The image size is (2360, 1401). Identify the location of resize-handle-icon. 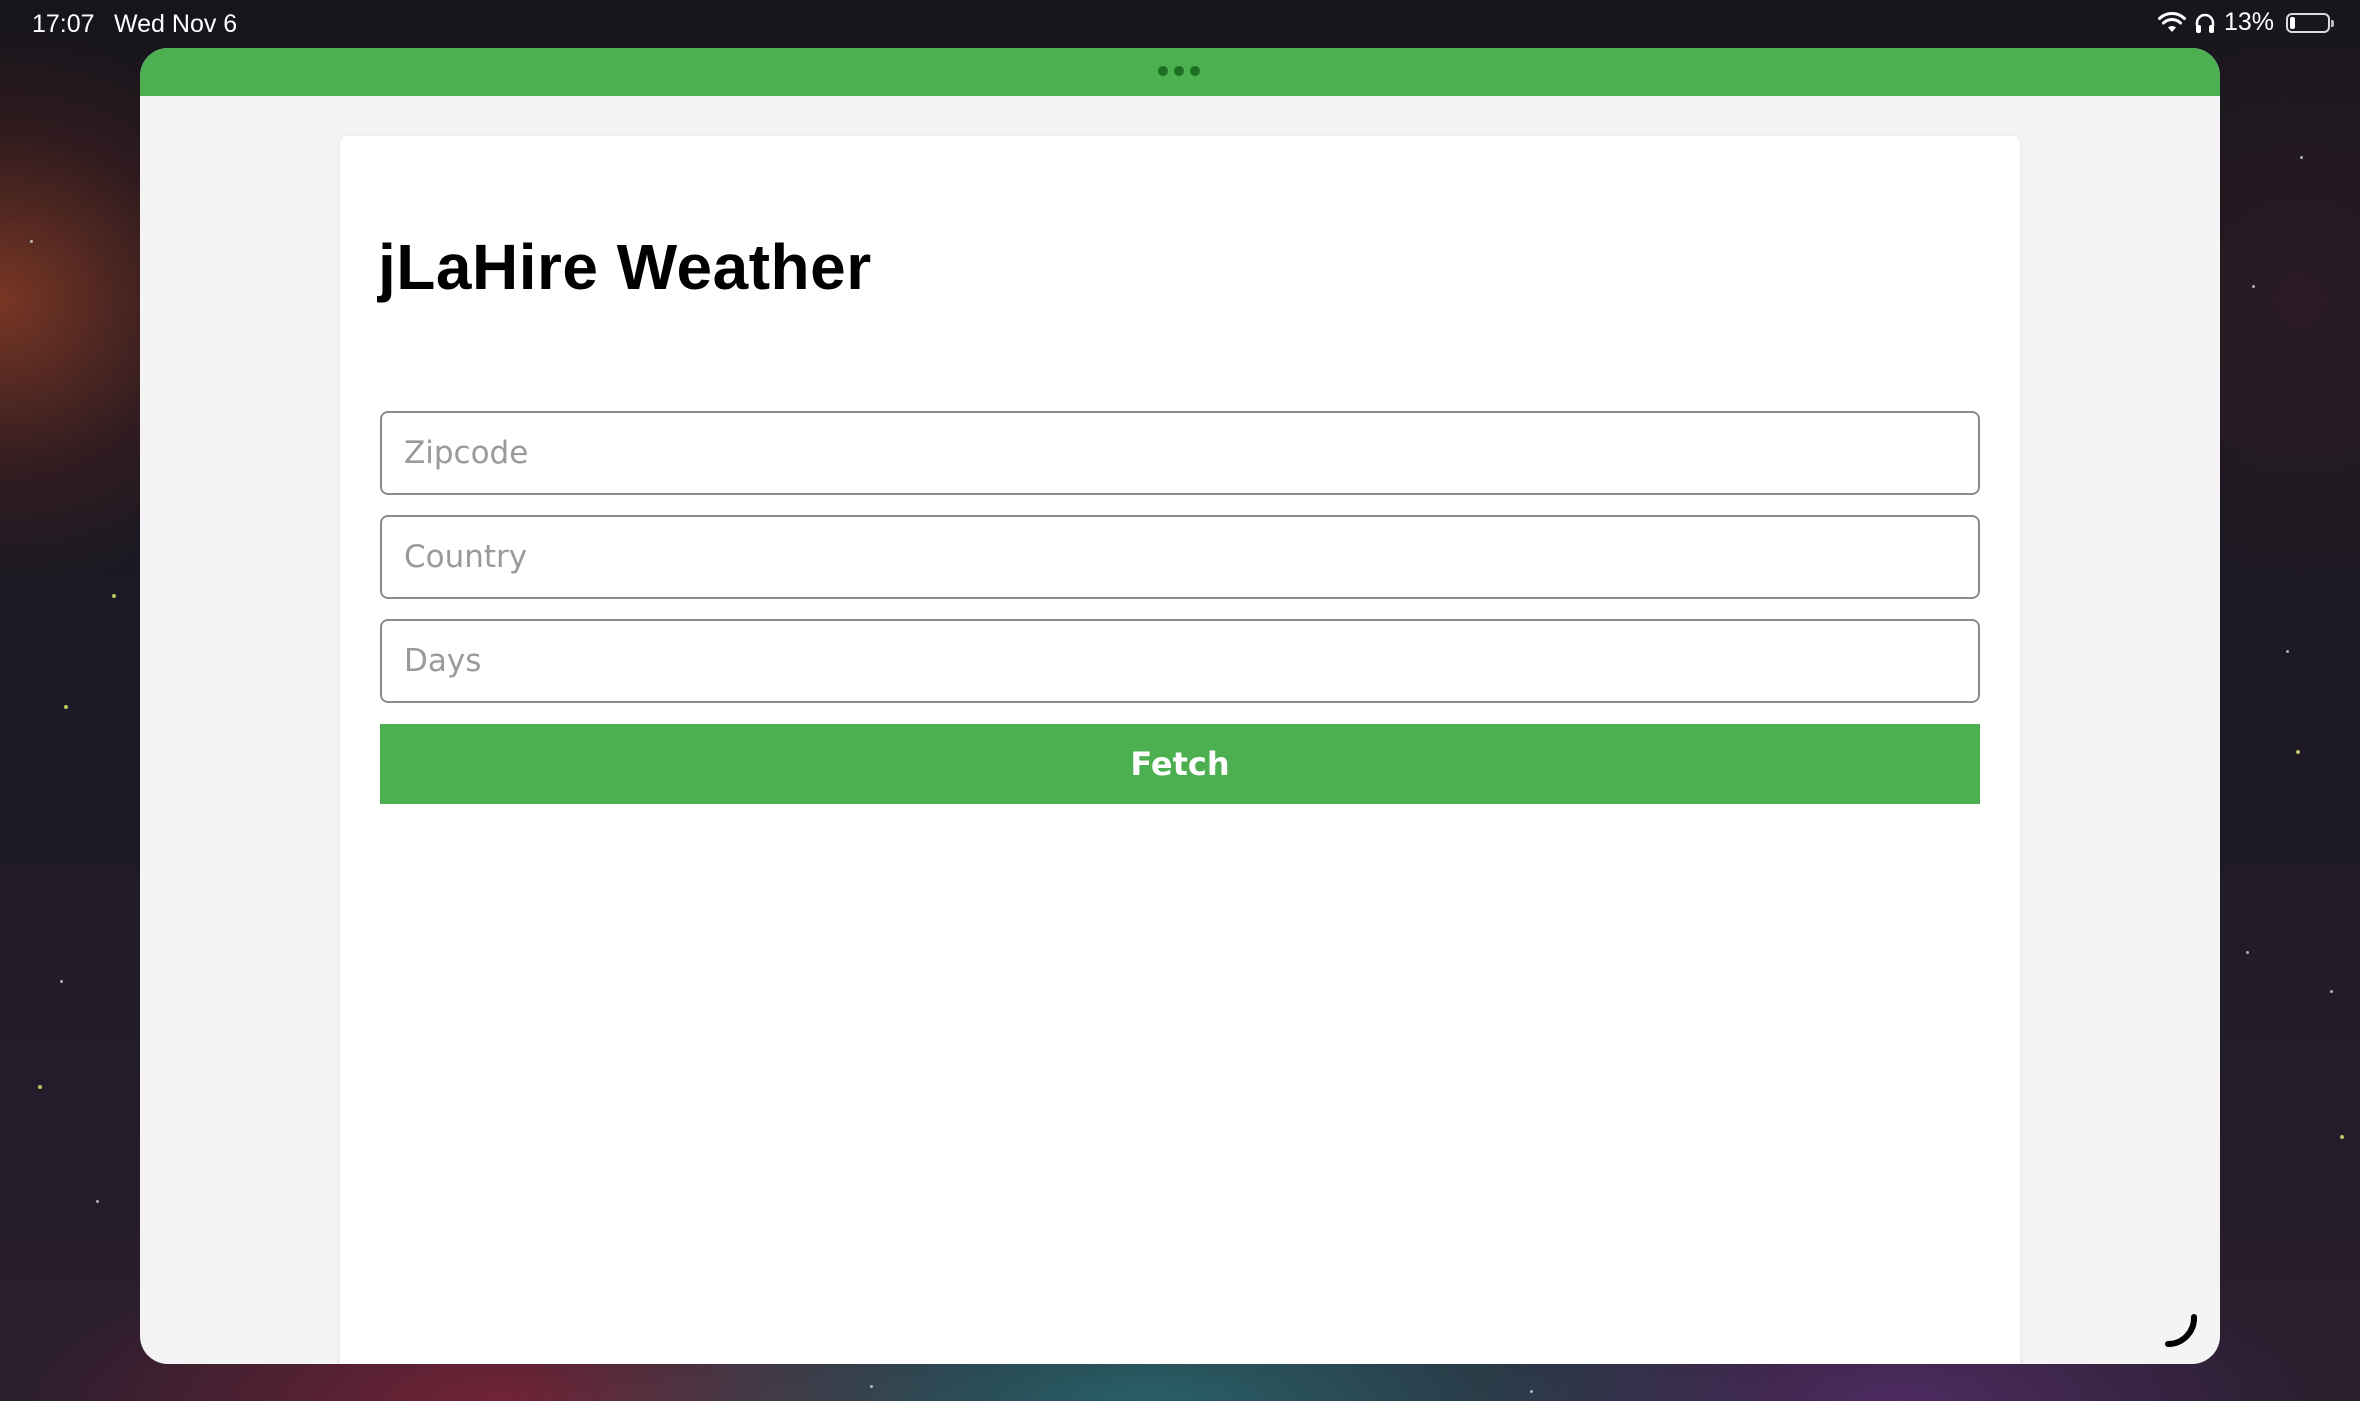
(2181, 1331).